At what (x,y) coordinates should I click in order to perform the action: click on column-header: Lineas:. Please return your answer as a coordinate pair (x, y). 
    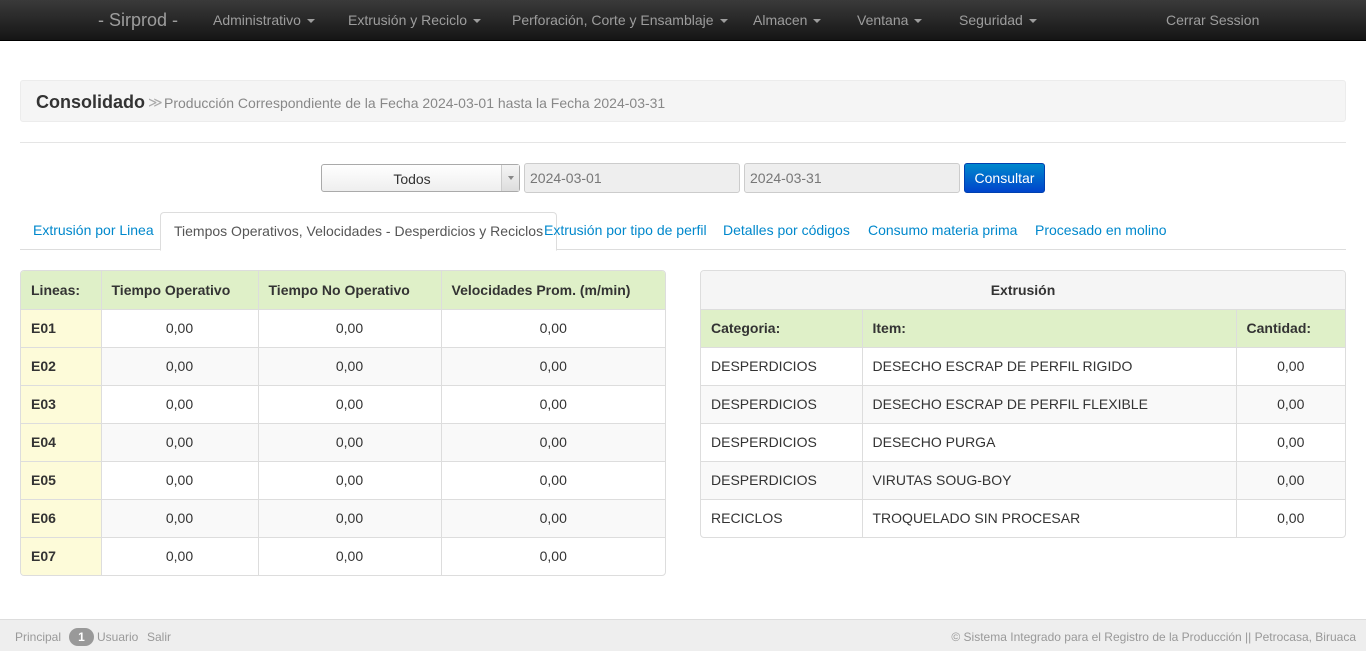
    Looking at the image, I should click on (61, 290).